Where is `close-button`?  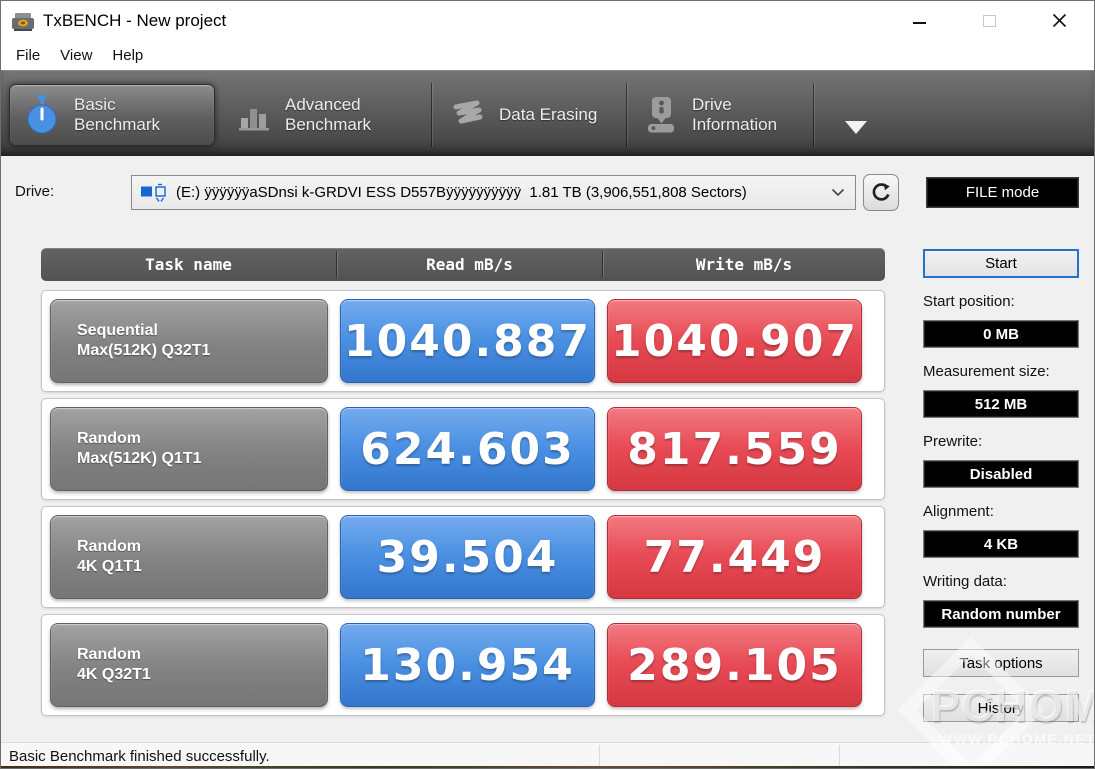 close-button is located at coordinates (1059, 20).